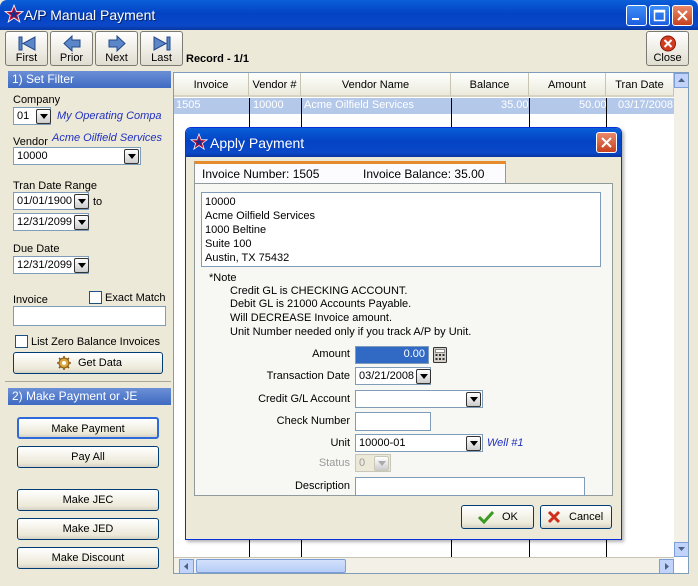  I want to click on status-label: Status, so click(334, 463).